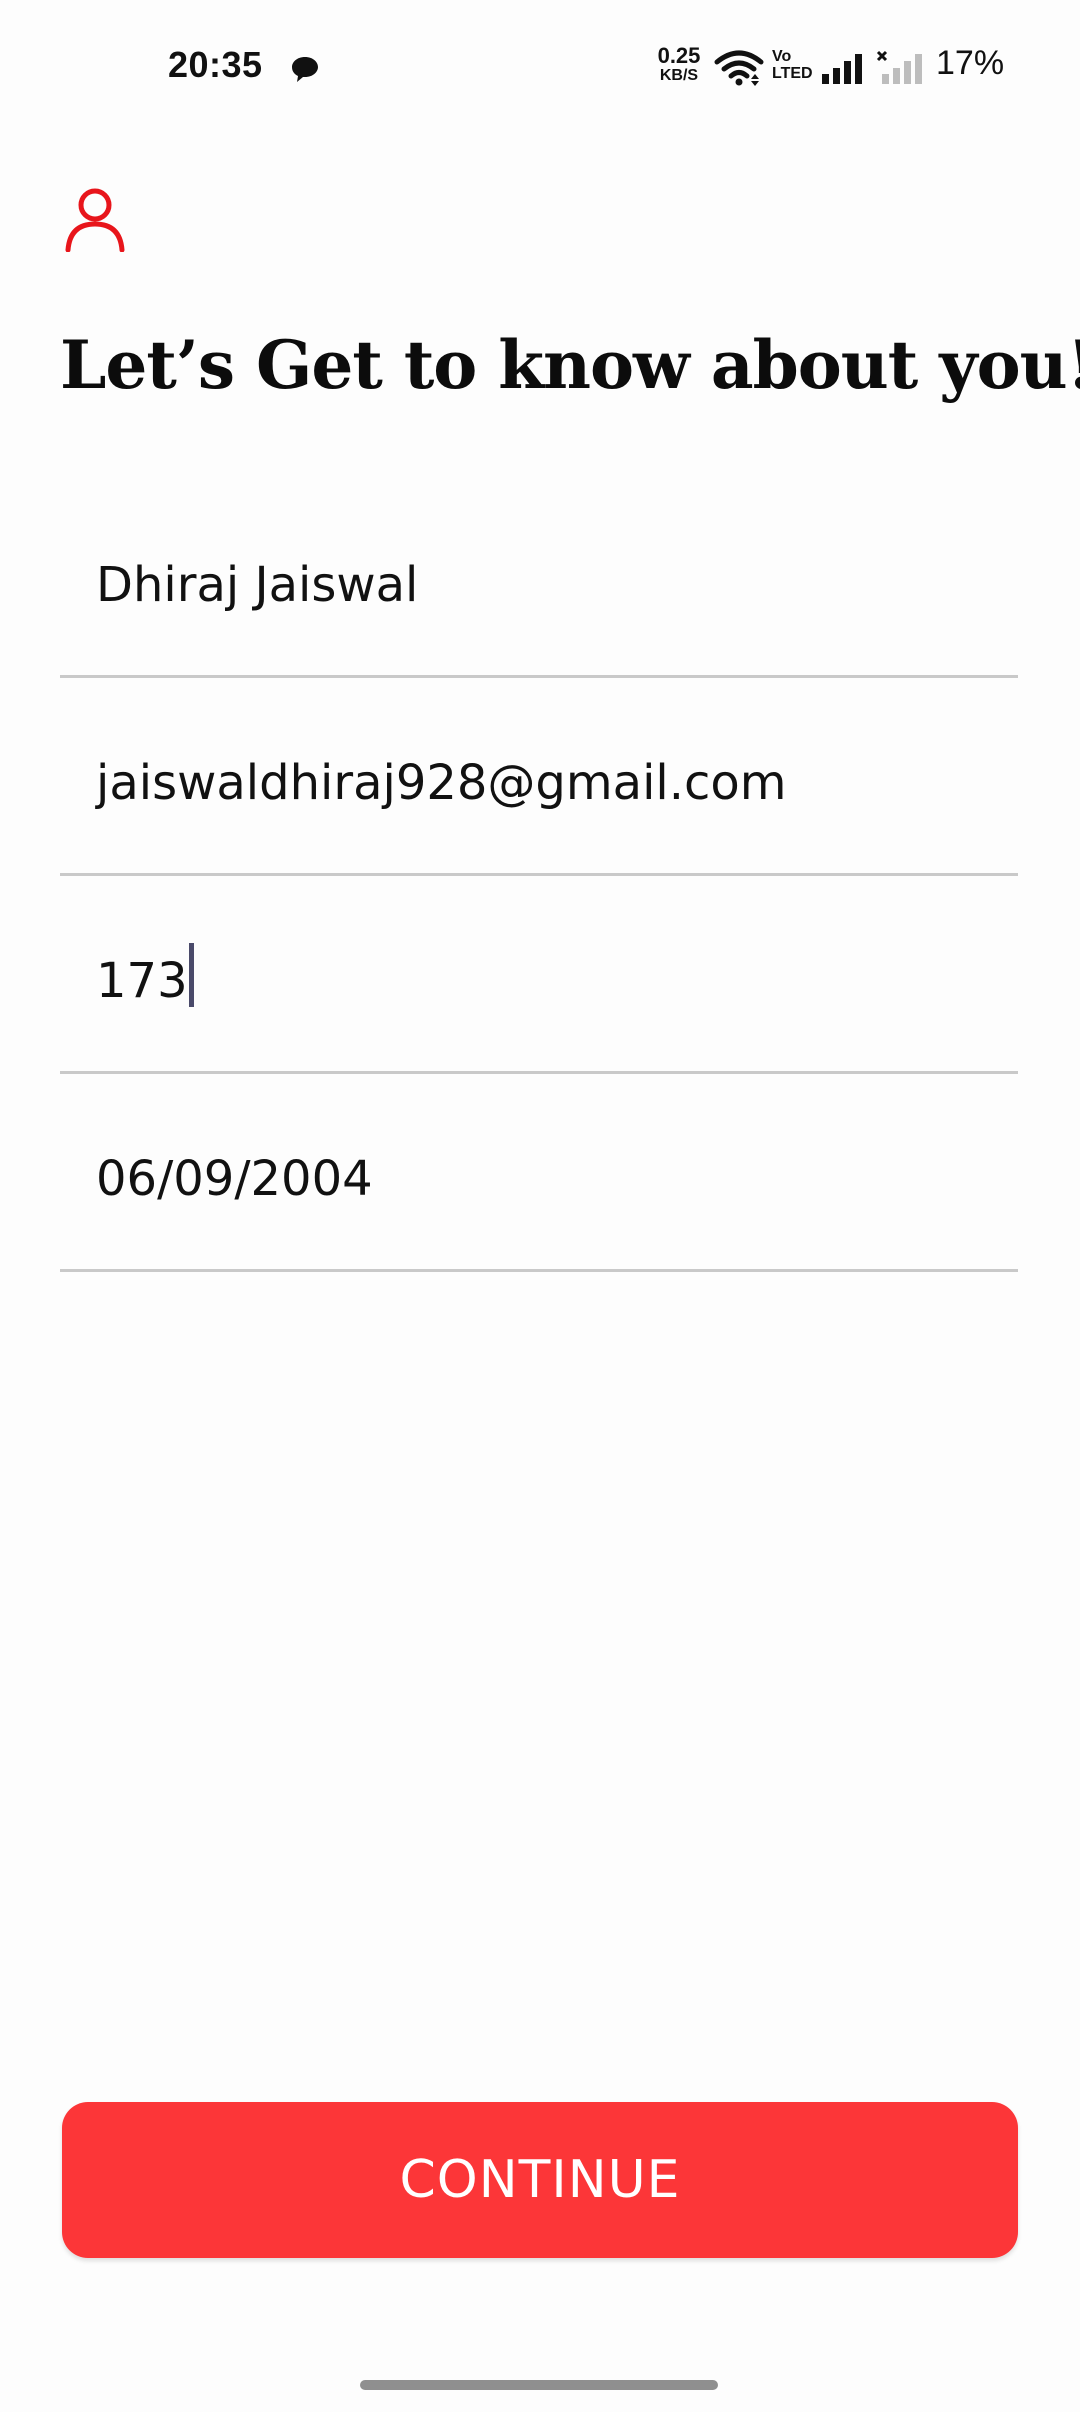 The height and width of the screenshot is (2412, 1080). What do you see at coordinates (539, 1173) in the screenshot?
I see `date-of-birth-field: 06/09/2004` at bounding box center [539, 1173].